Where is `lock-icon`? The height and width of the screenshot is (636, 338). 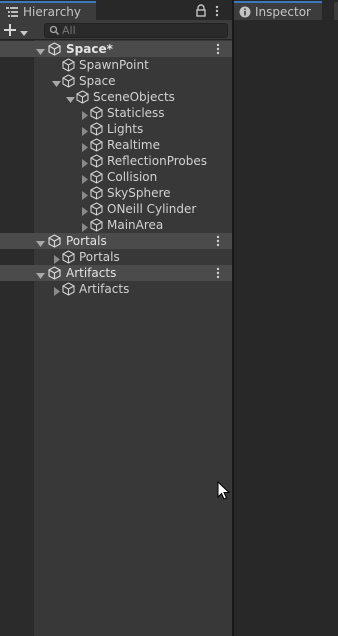 lock-icon is located at coordinates (201, 11).